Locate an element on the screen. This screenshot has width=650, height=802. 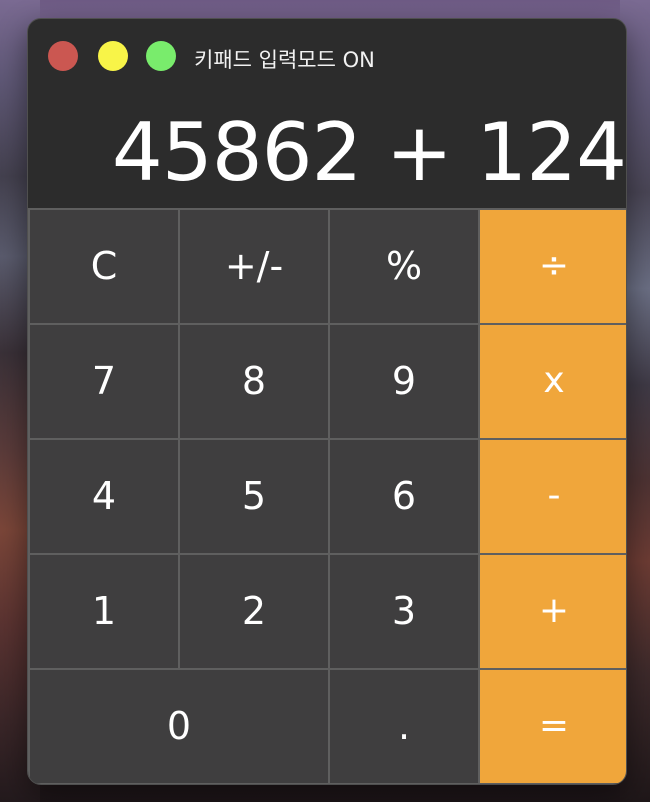
percent-button: % is located at coordinates (404, 266).